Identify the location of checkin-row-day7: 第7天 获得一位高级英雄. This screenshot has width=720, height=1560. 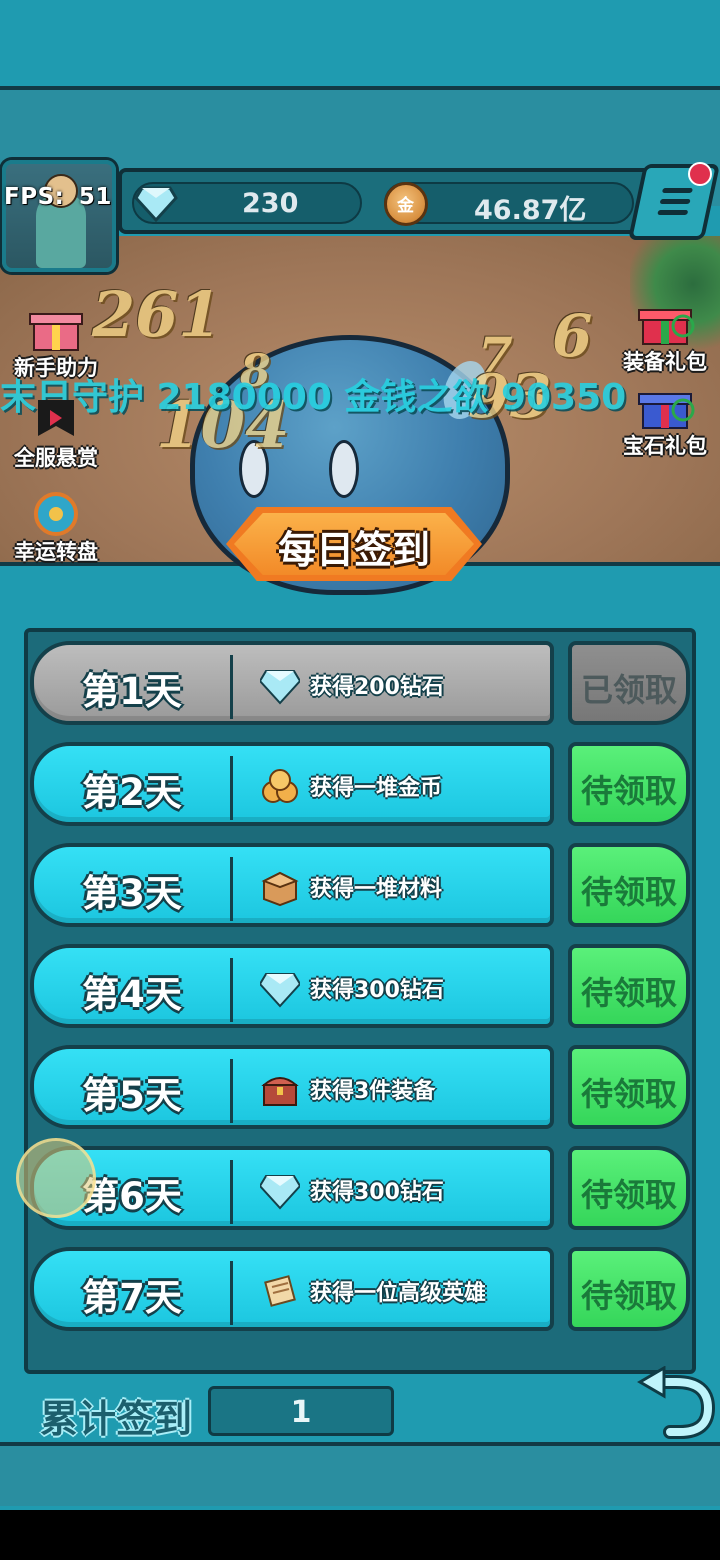
(292, 1289).